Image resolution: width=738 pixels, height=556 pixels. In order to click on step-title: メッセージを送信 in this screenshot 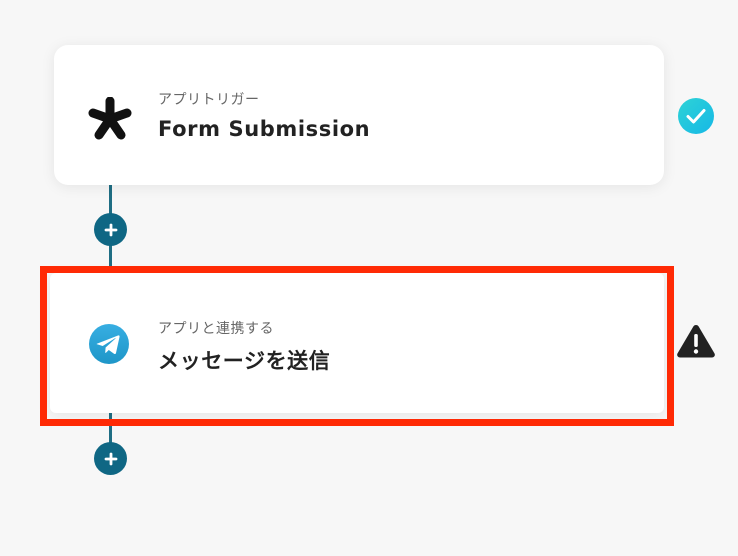, I will do `click(244, 361)`.